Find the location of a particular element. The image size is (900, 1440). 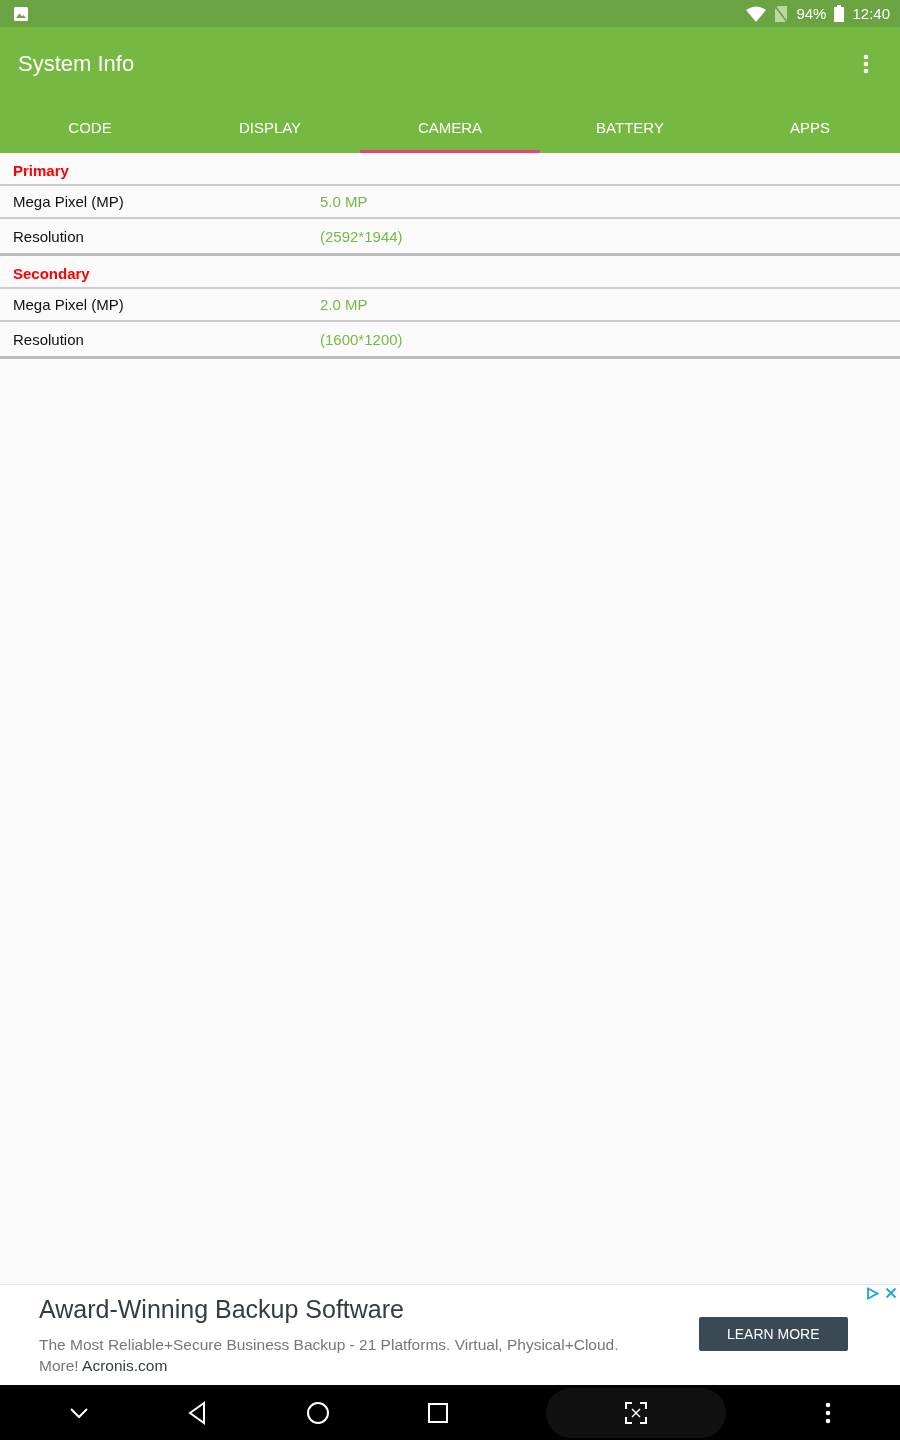

battery-icon is located at coordinates (839, 13).